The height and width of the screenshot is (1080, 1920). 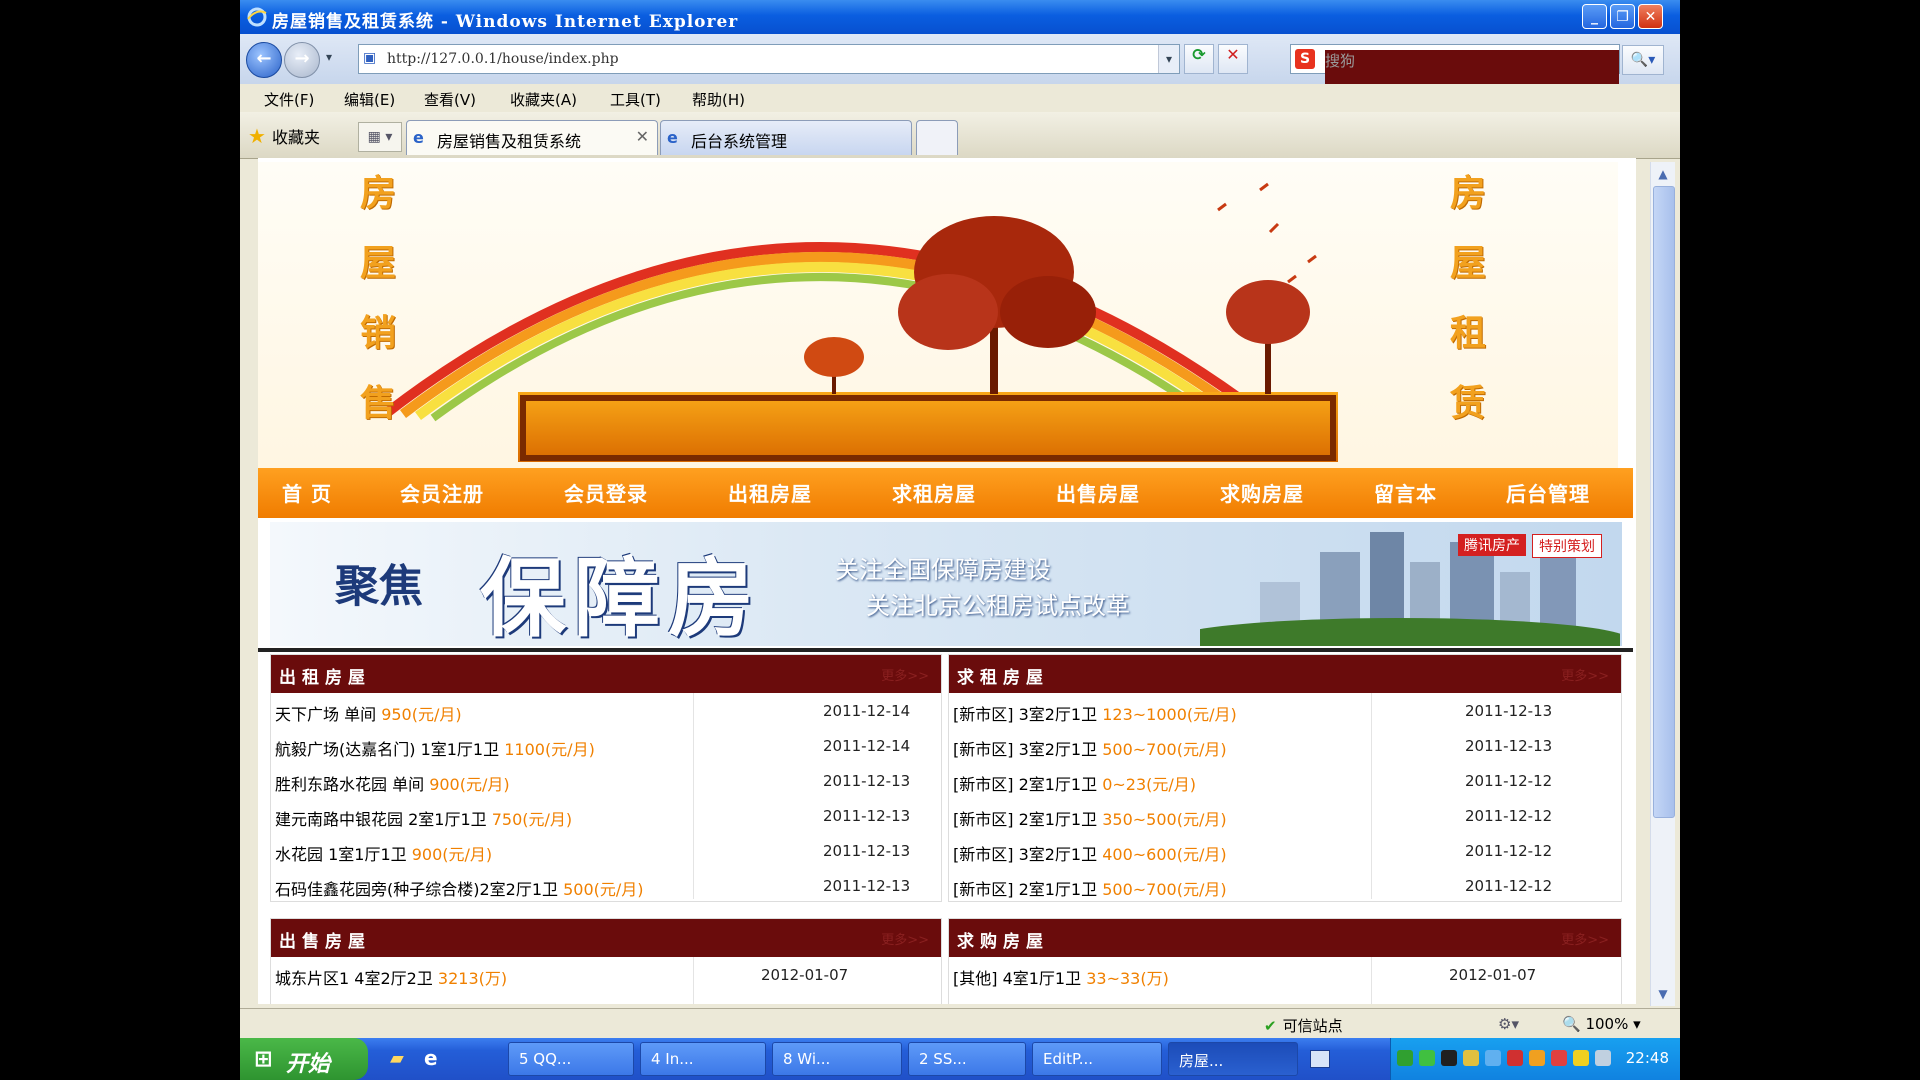 I want to click on minimize-button: _, so click(x=1594, y=16).